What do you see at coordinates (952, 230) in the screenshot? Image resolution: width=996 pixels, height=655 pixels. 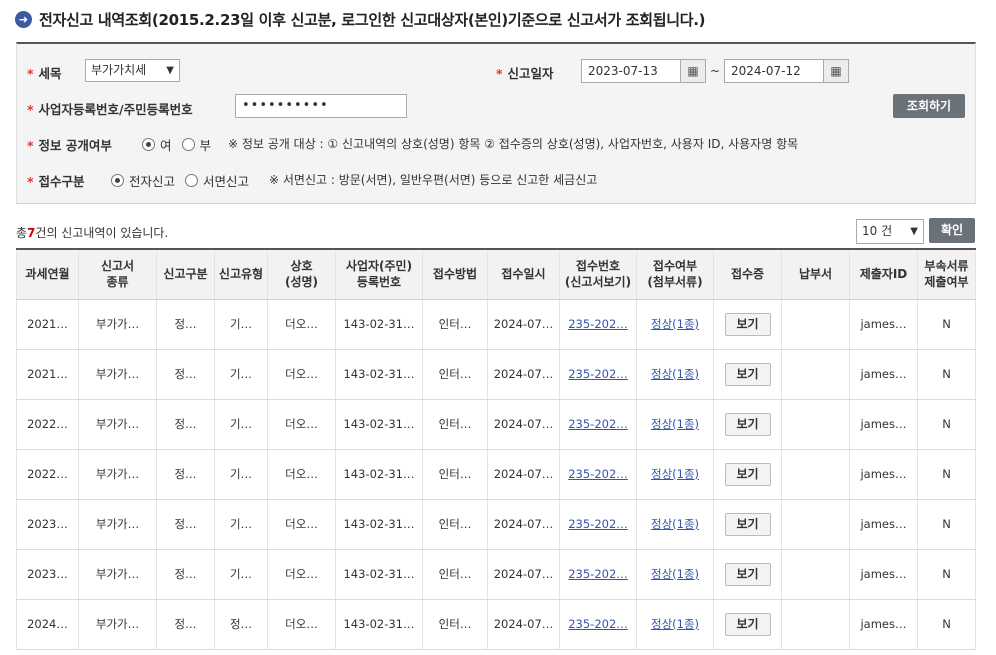 I see `confirm-button: 확인` at bounding box center [952, 230].